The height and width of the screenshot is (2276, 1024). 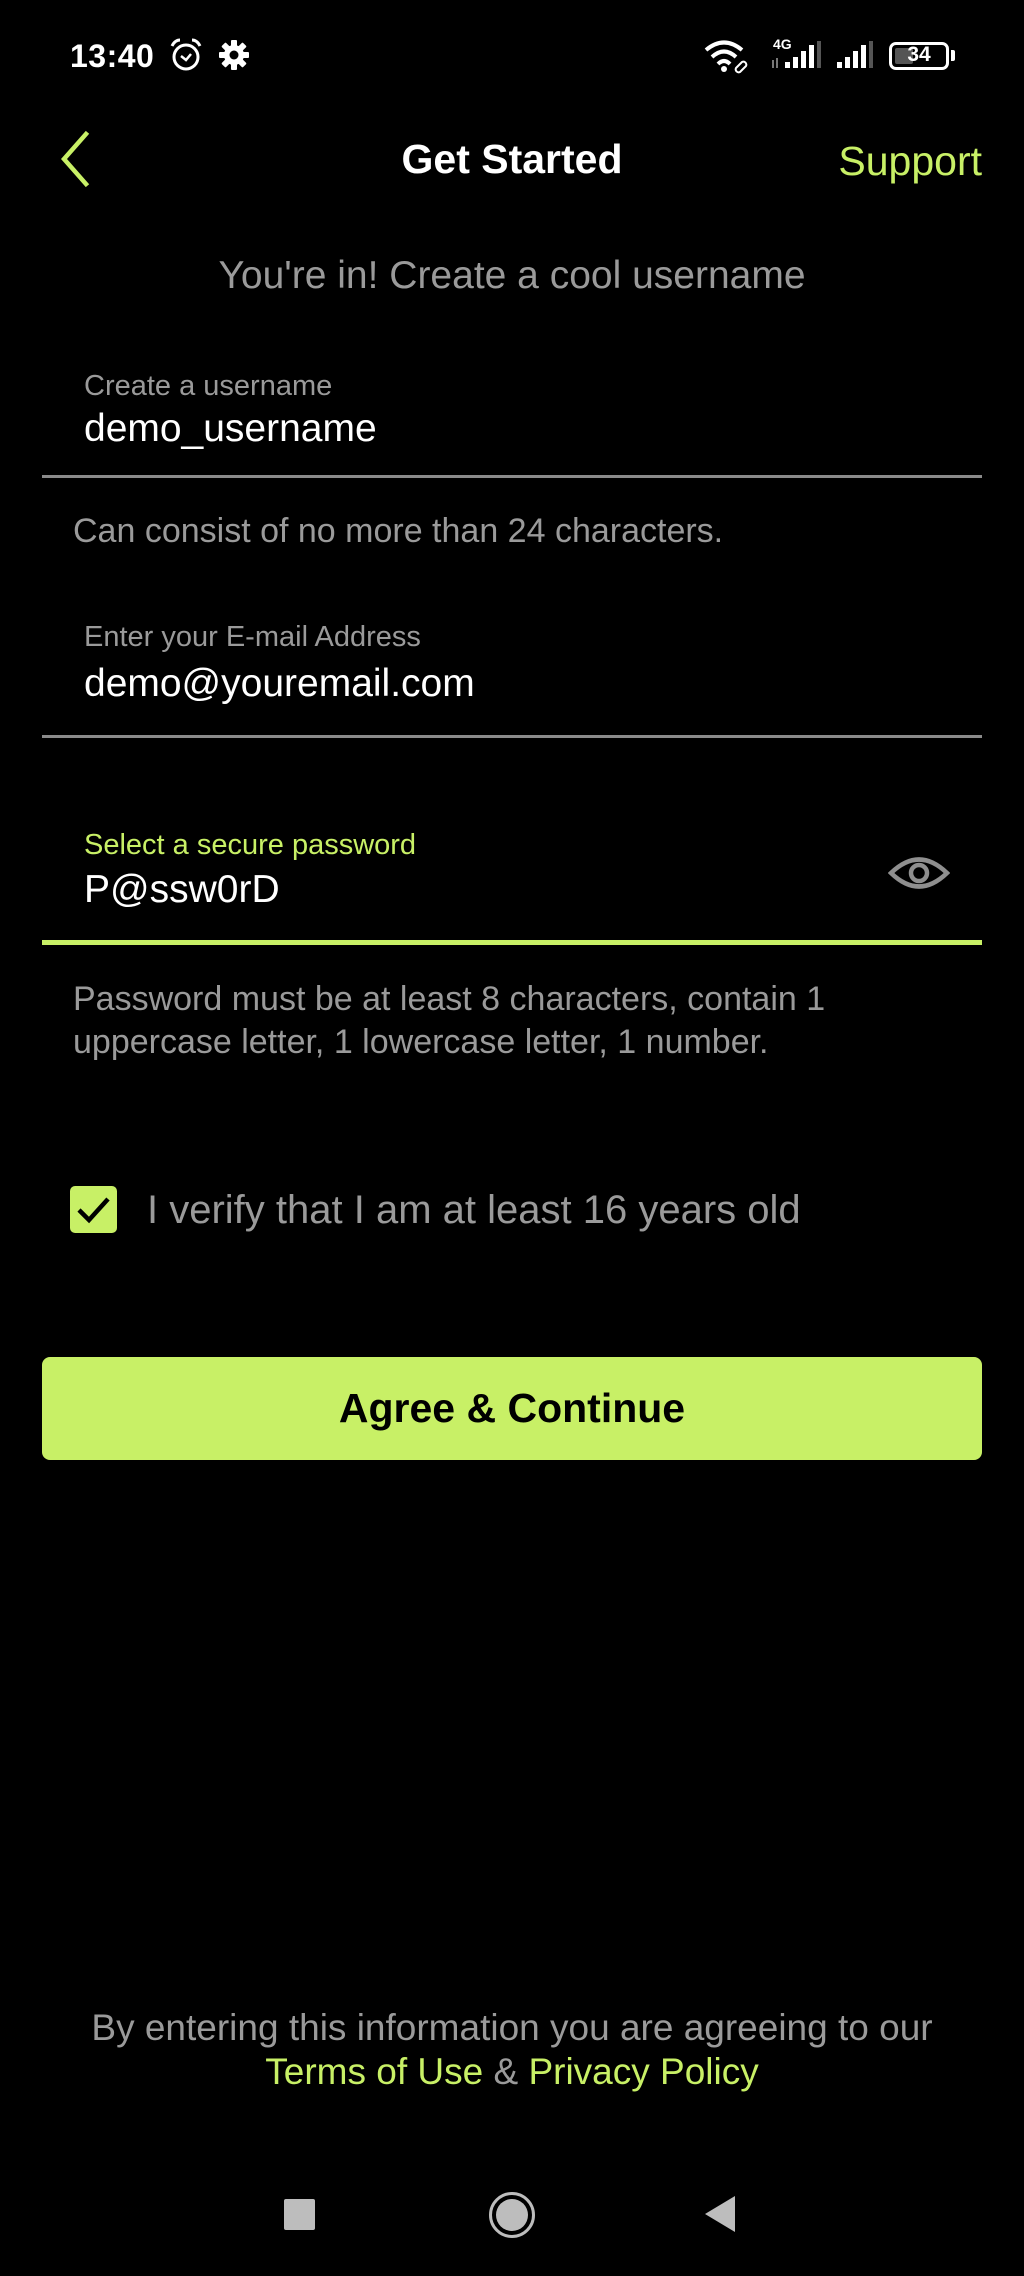 I want to click on email-input, so click(x=474, y=684).